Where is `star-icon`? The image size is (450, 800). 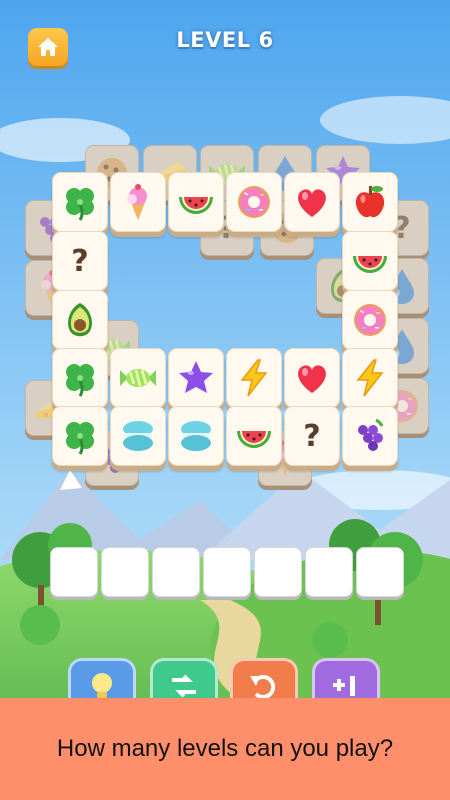
star-icon is located at coordinates (196, 378).